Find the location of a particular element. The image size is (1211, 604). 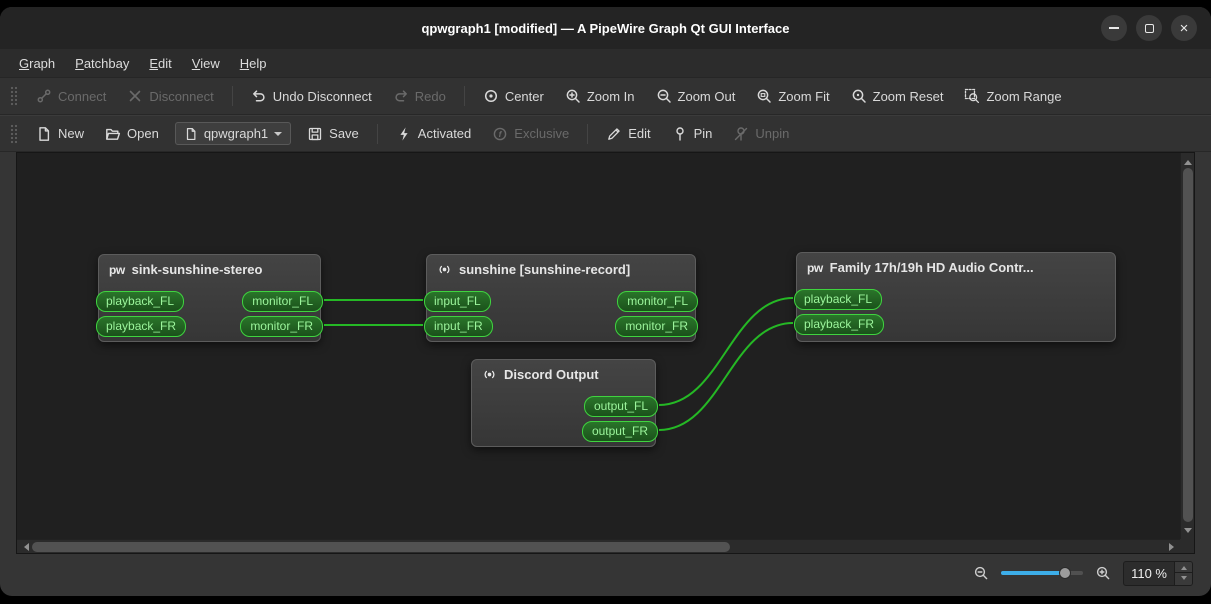

activated-label: Activated is located at coordinates (444, 133).